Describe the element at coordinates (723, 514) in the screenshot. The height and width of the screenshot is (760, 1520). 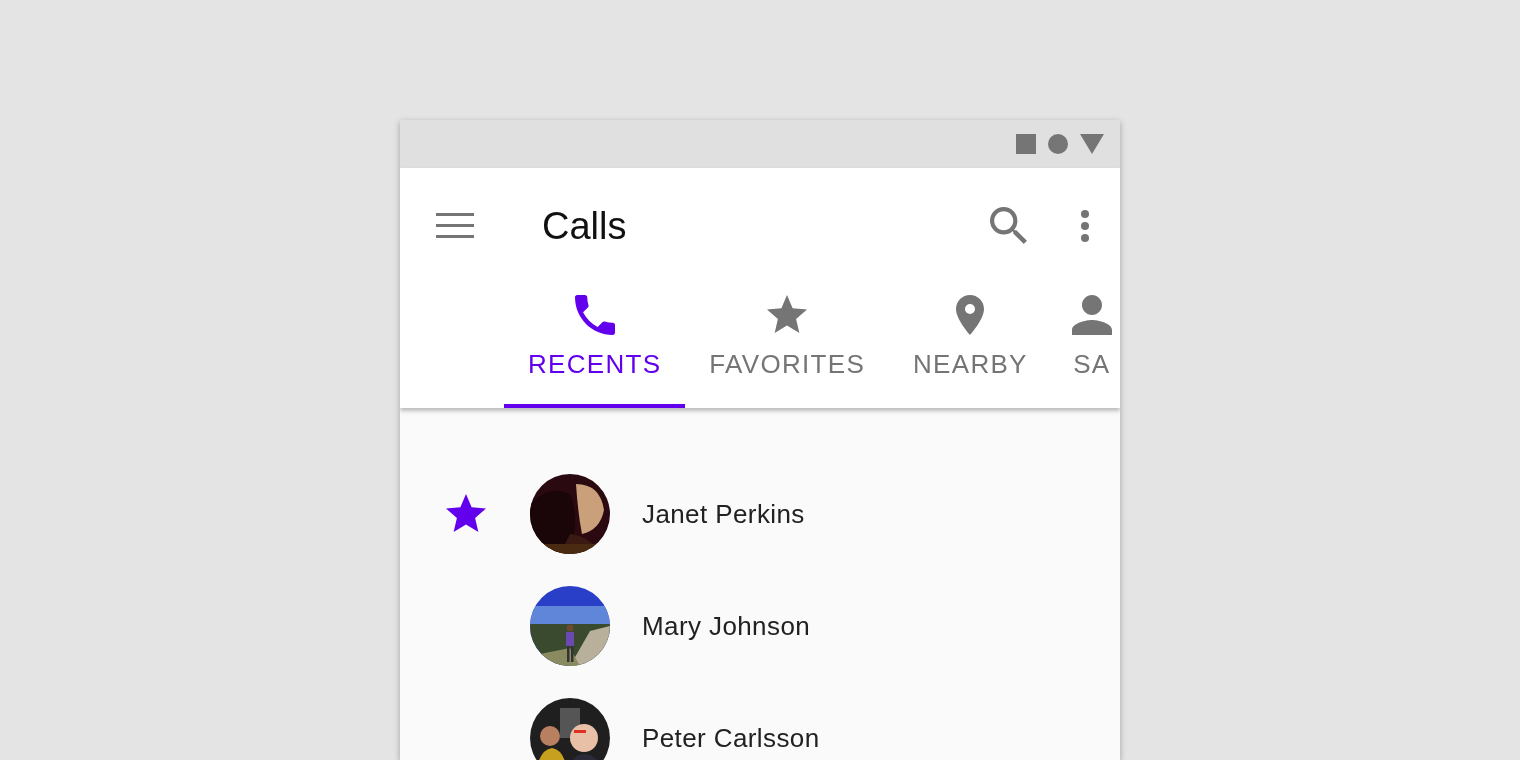
I see `contact-name: Janet Perkins` at that location.